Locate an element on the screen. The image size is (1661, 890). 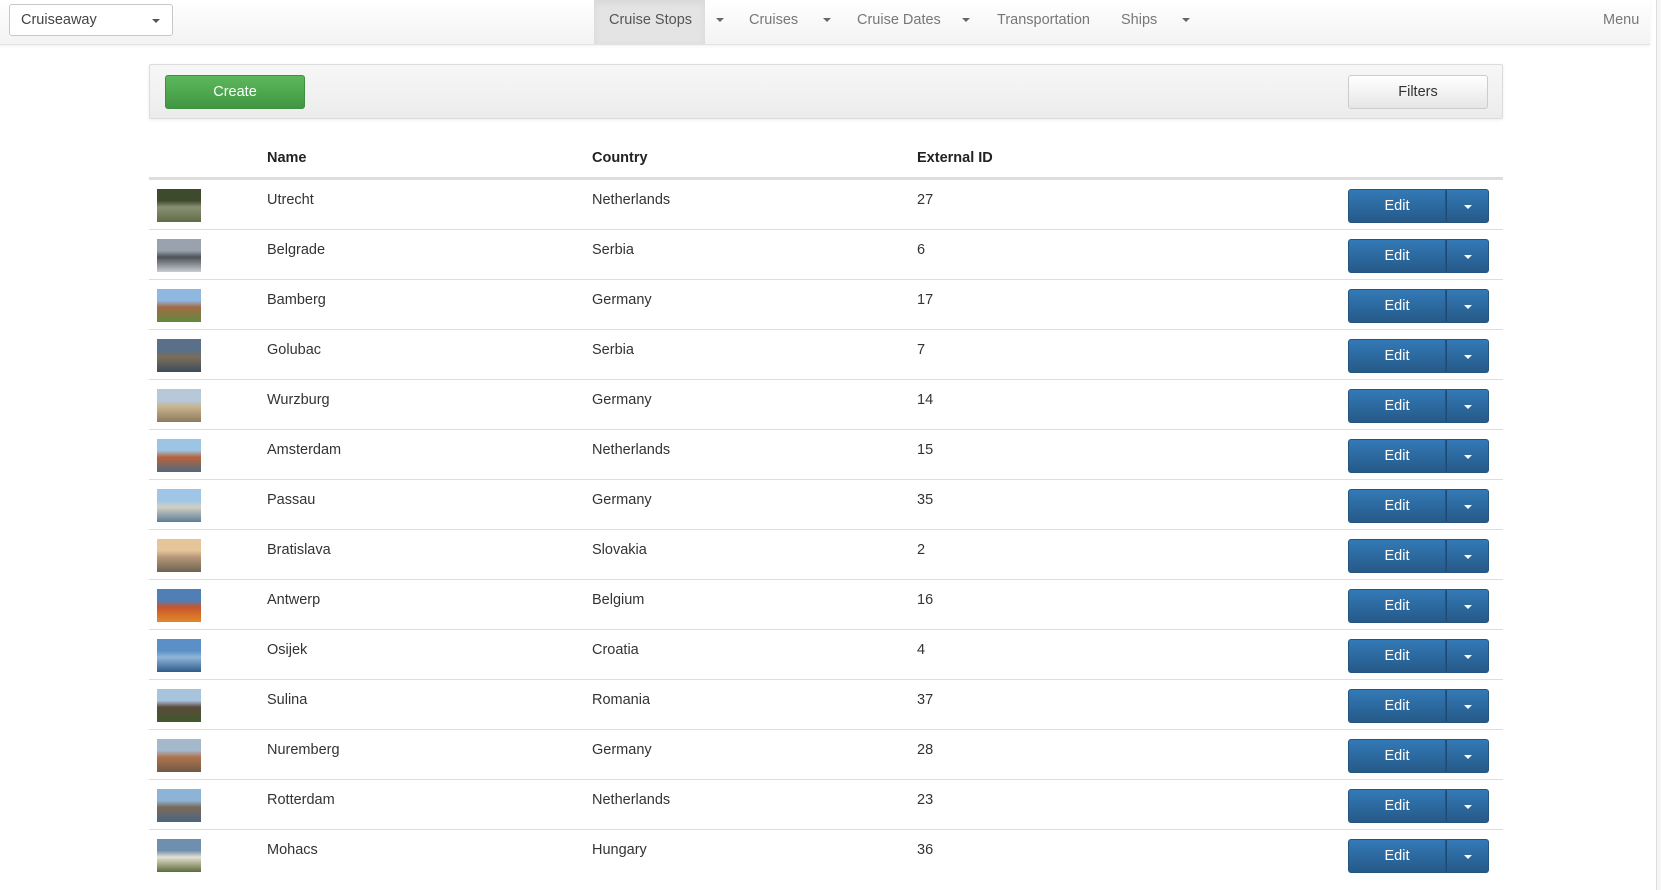
table-row: Belgrade Serbia 6 Edit is located at coordinates (826, 254).